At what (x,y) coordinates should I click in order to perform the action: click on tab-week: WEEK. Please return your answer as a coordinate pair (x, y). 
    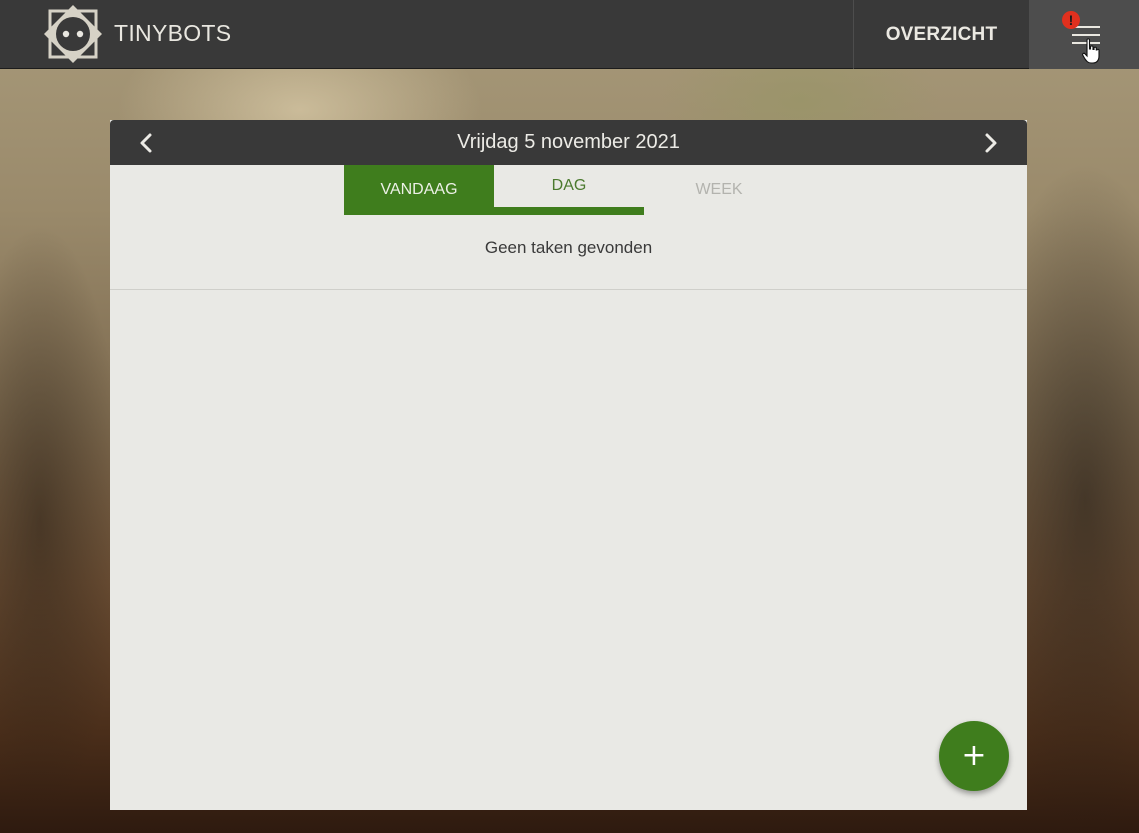
    Looking at the image, I should click on (719, 190).